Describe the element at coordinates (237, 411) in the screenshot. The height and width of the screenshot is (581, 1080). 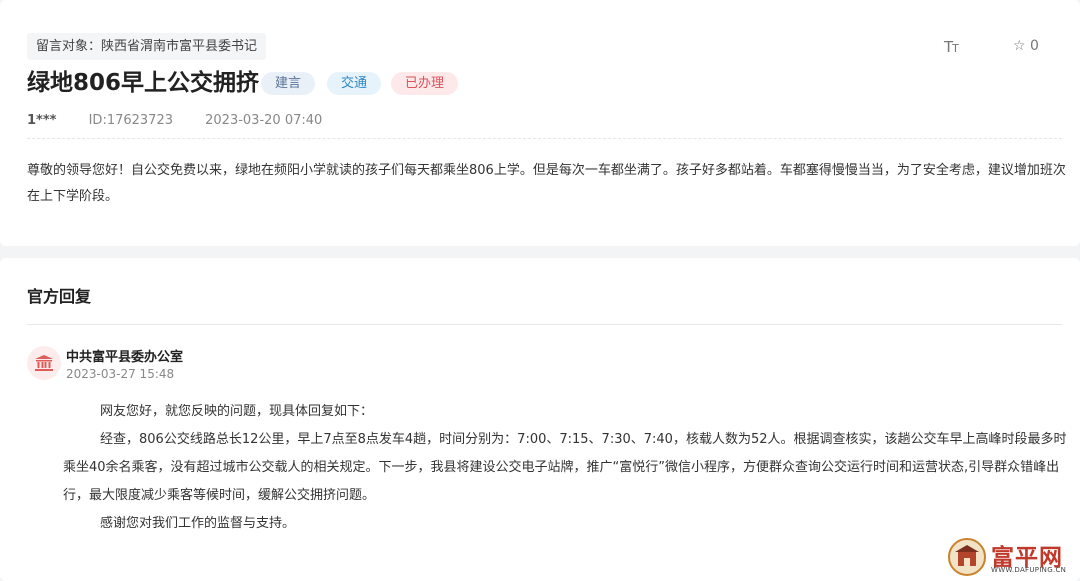
I see `reply-paragraph: 网友您好，就您反映的问题，现具体回复如下：` at that location.